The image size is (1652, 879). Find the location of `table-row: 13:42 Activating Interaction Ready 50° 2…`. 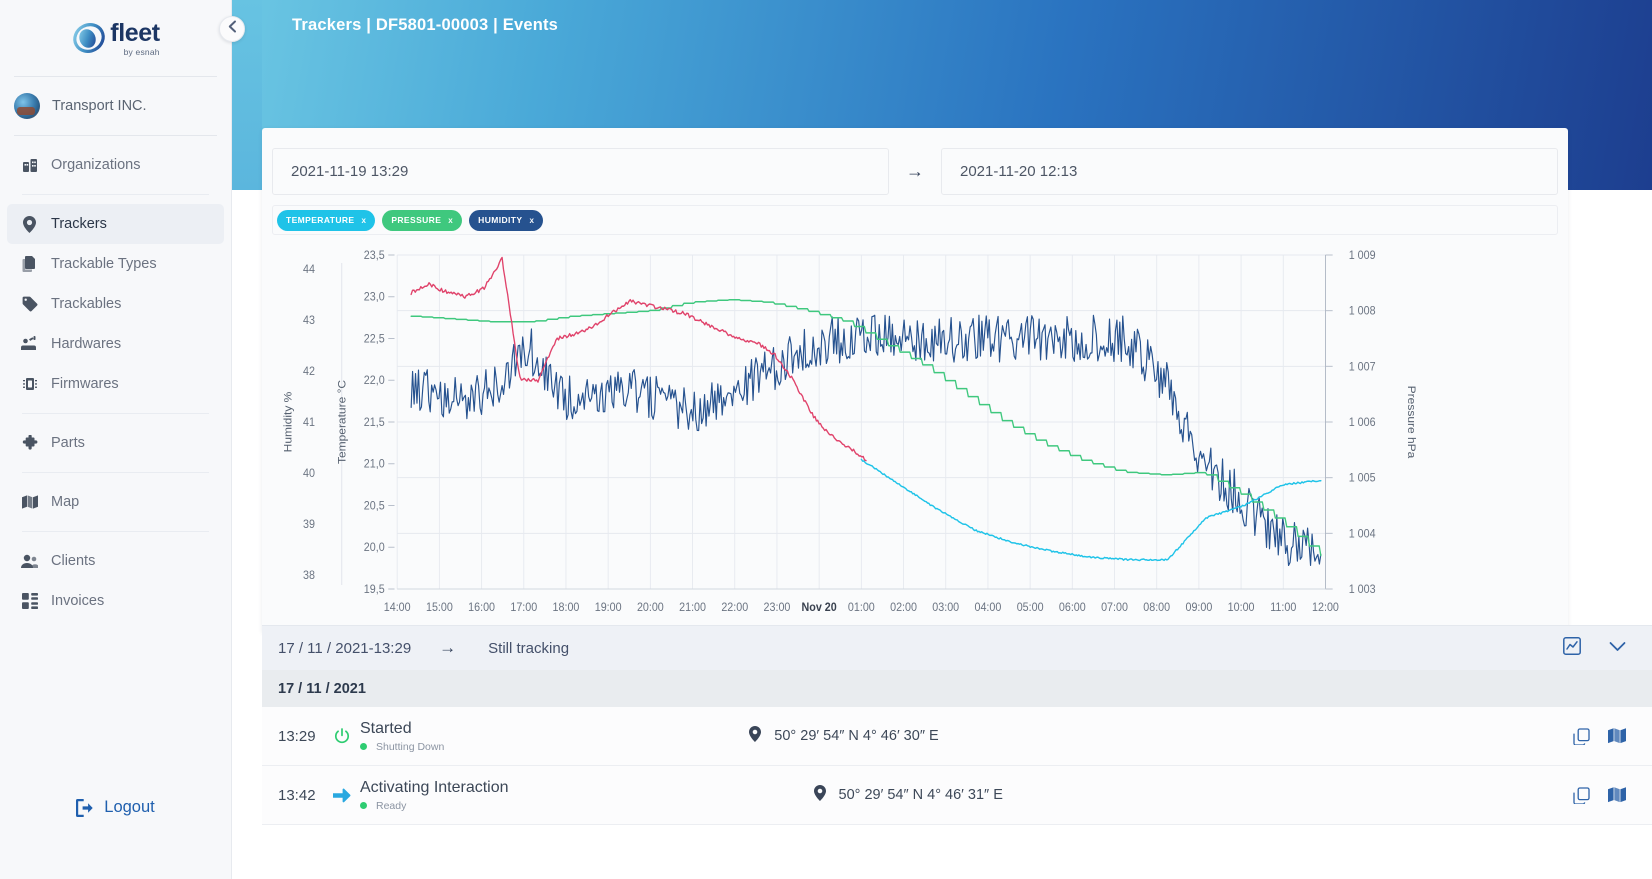

table-row: 13:42 Activating Interaction Ready 50° 2… is located at coordinates (957, 795).